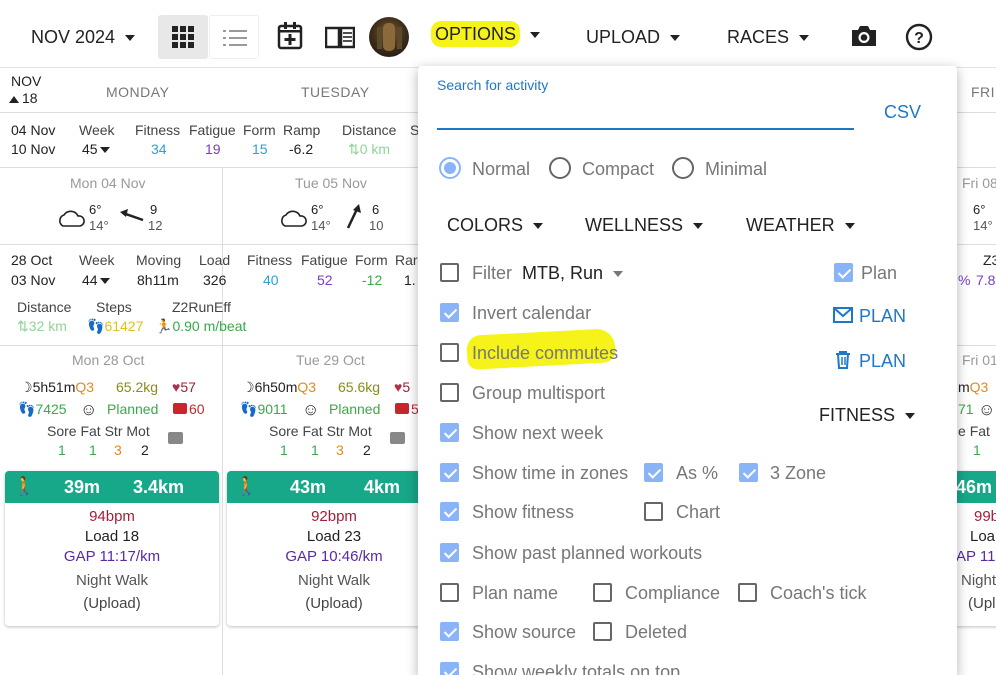 The height and width of the screenshot is (675, 996). What do you see at coordinates (883, 316) in the screenshot?
I see `email-plan-label: PLAN` at bounding box center [883, 316].